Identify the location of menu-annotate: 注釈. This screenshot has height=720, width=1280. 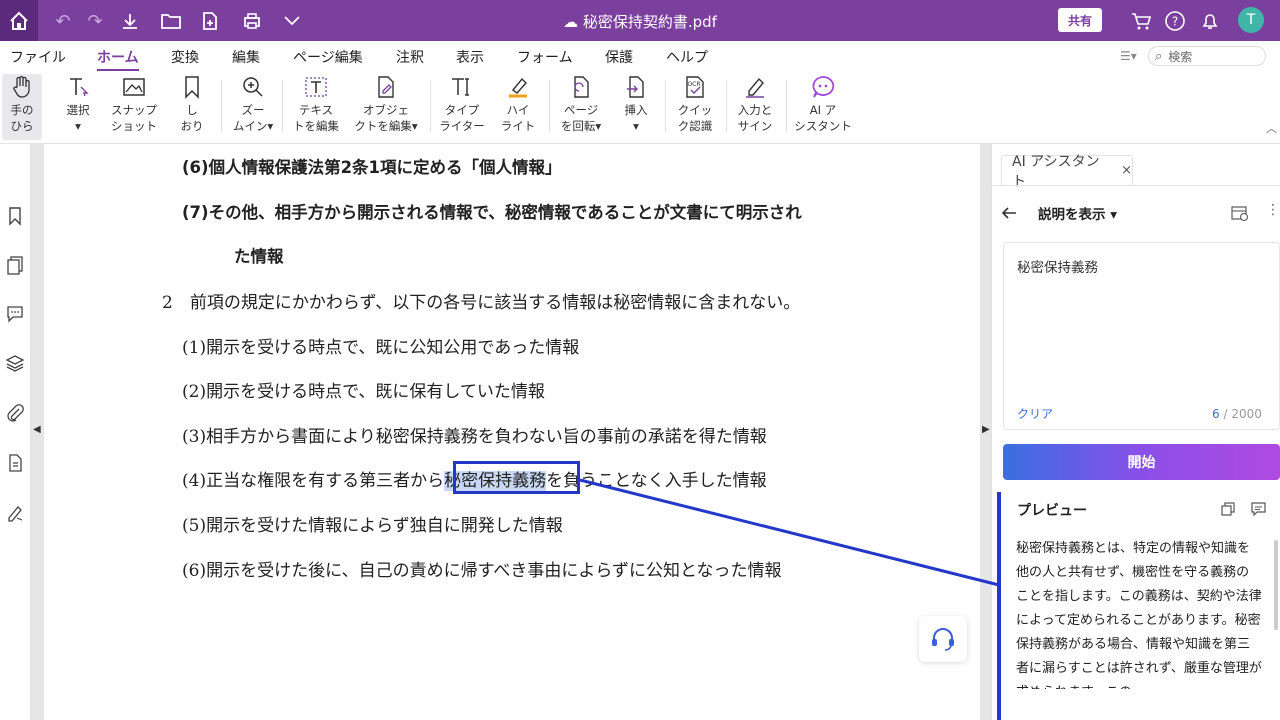
(410, 57).